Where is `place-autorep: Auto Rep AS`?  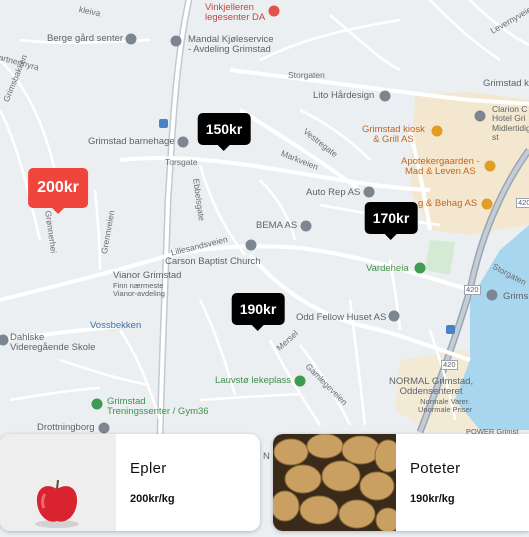
place-autorep: Auto Rep AS is located at coordinates (333, 192).